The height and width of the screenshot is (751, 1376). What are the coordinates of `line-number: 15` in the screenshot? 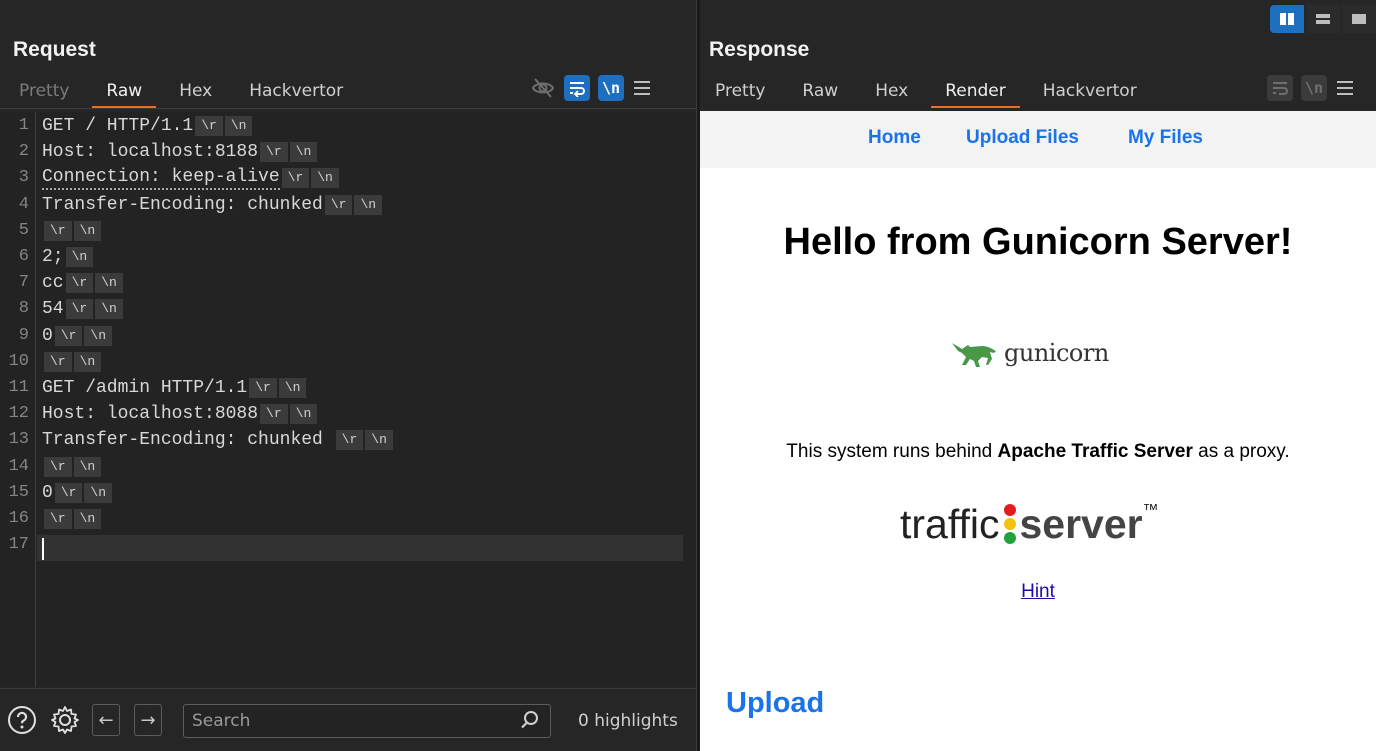 It's located at (18, 492).